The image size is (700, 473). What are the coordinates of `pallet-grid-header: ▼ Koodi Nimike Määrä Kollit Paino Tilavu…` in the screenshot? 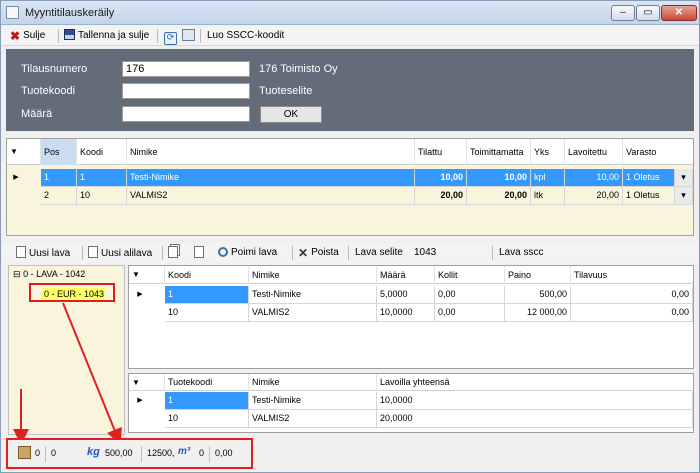 It's located at (411, 275).